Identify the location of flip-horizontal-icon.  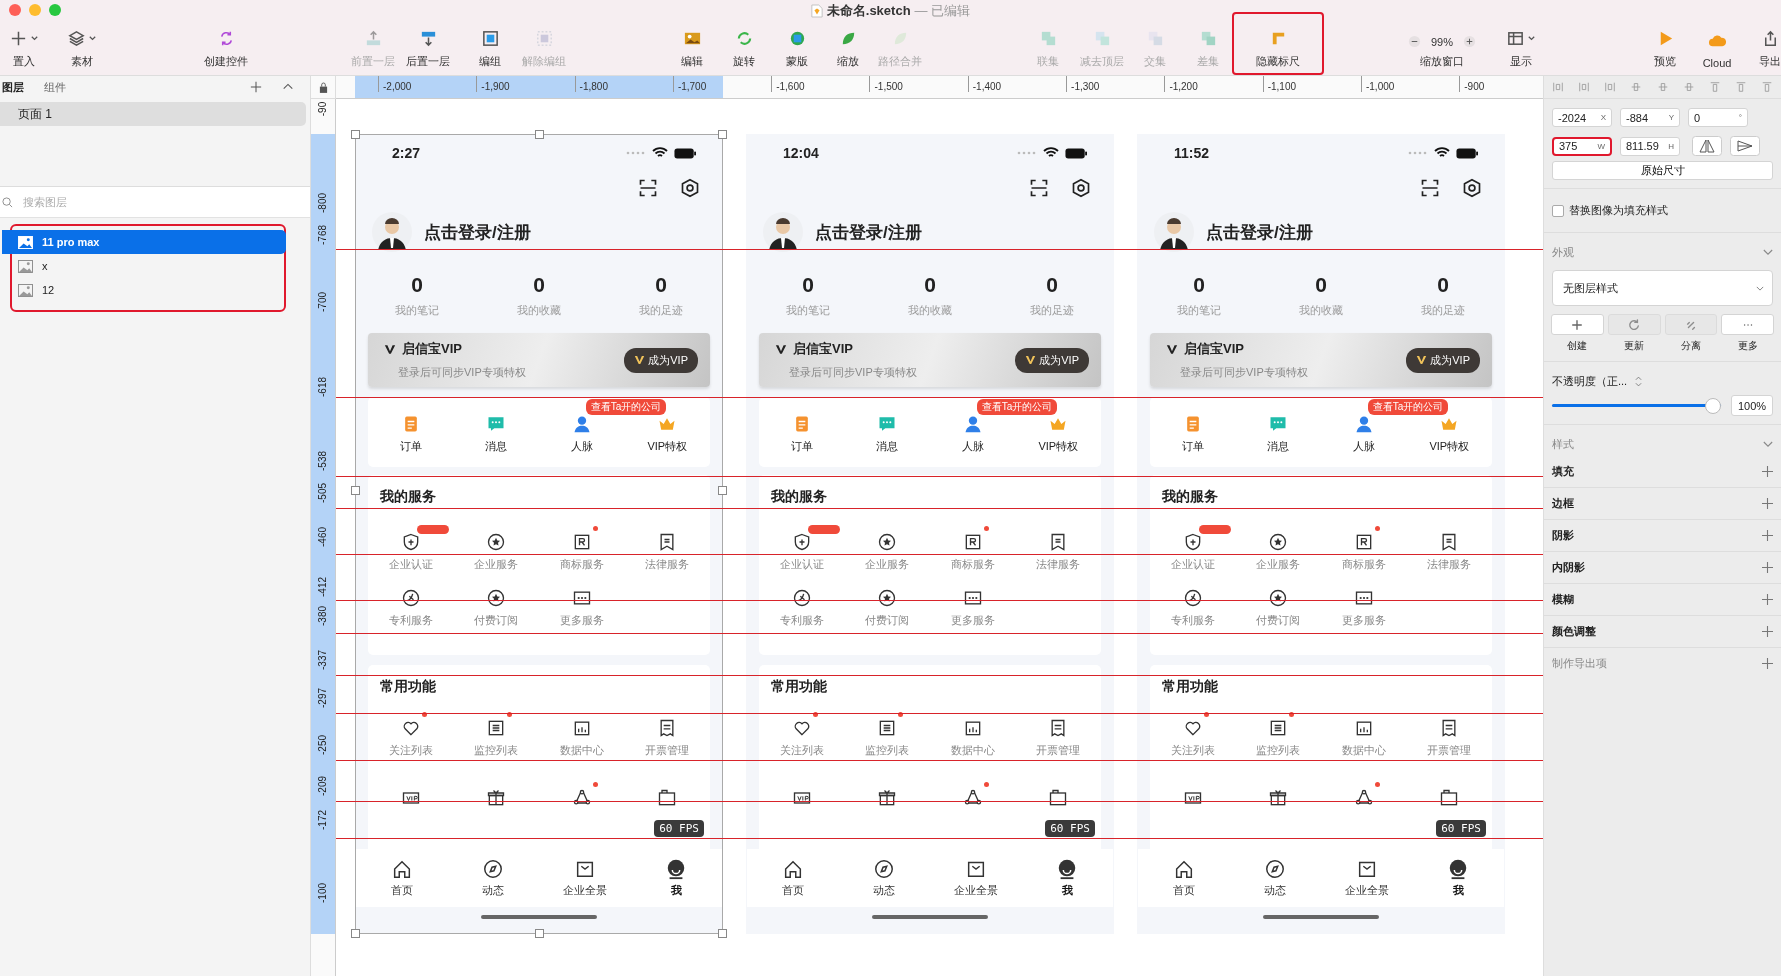
(1707, 146).